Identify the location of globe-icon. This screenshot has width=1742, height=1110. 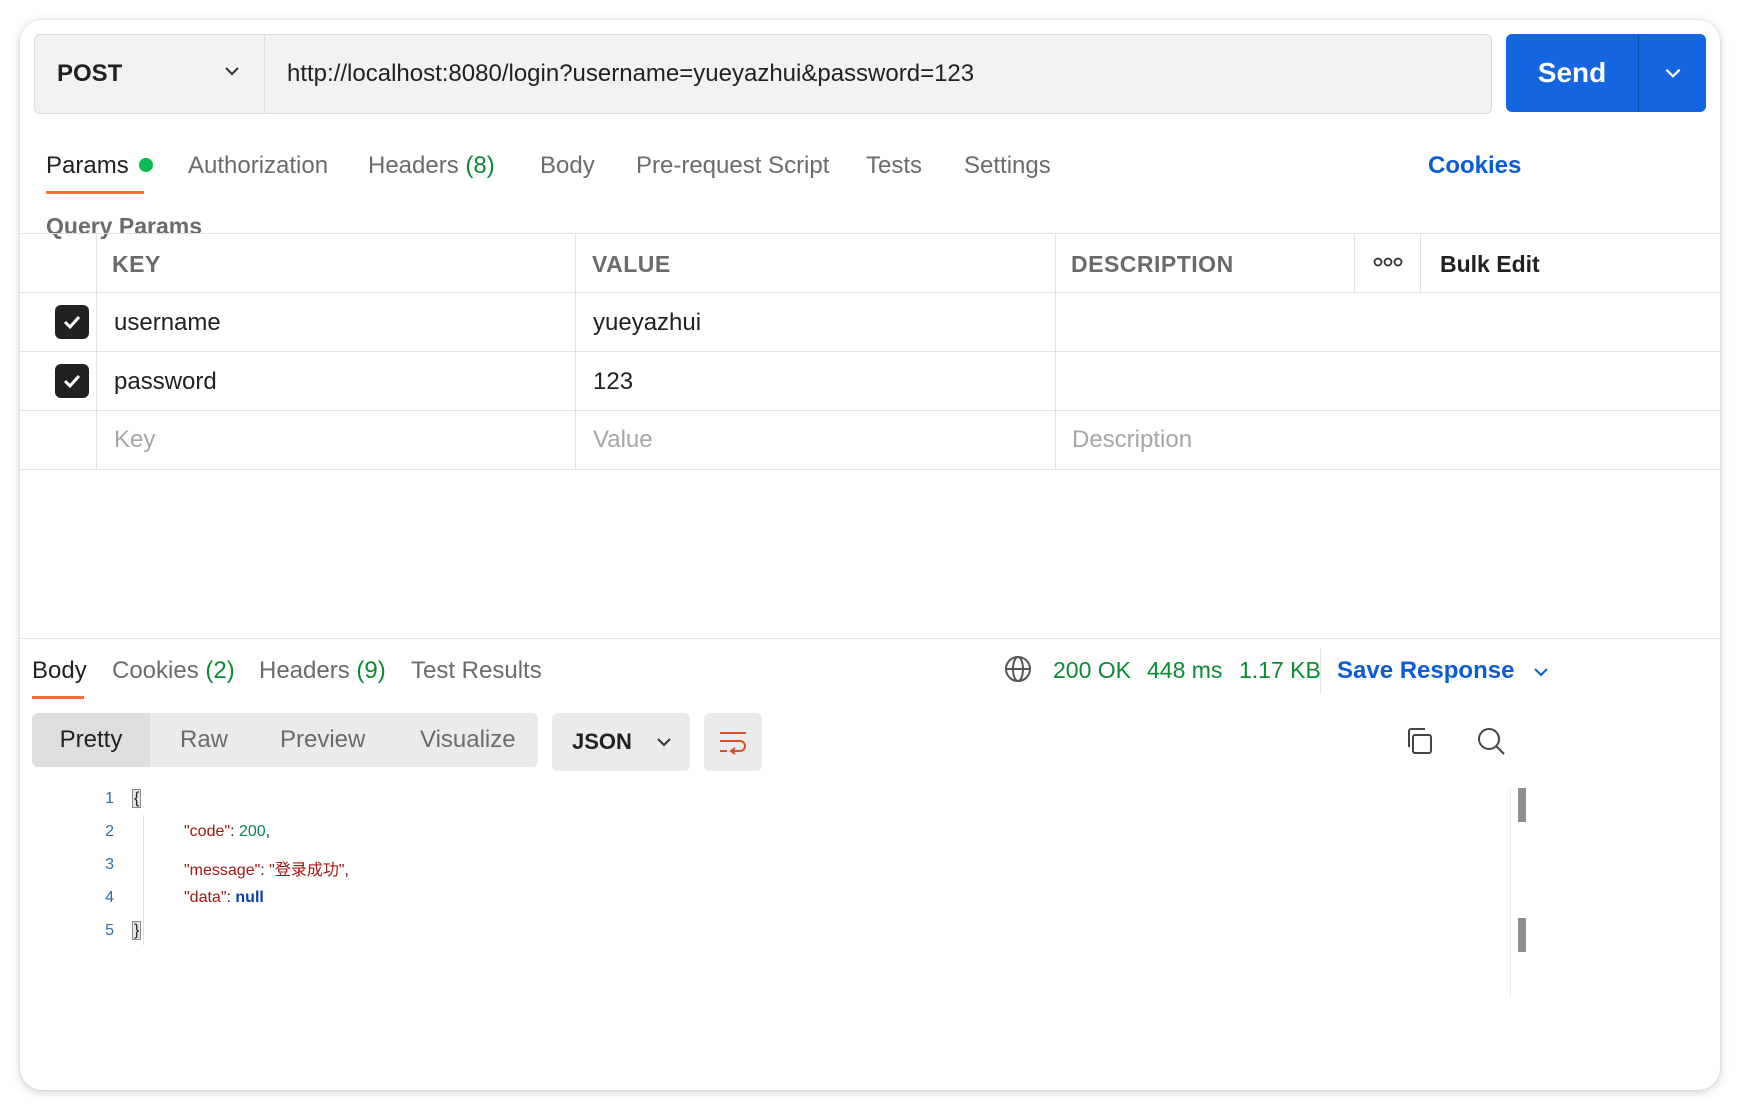
(1018, 669).